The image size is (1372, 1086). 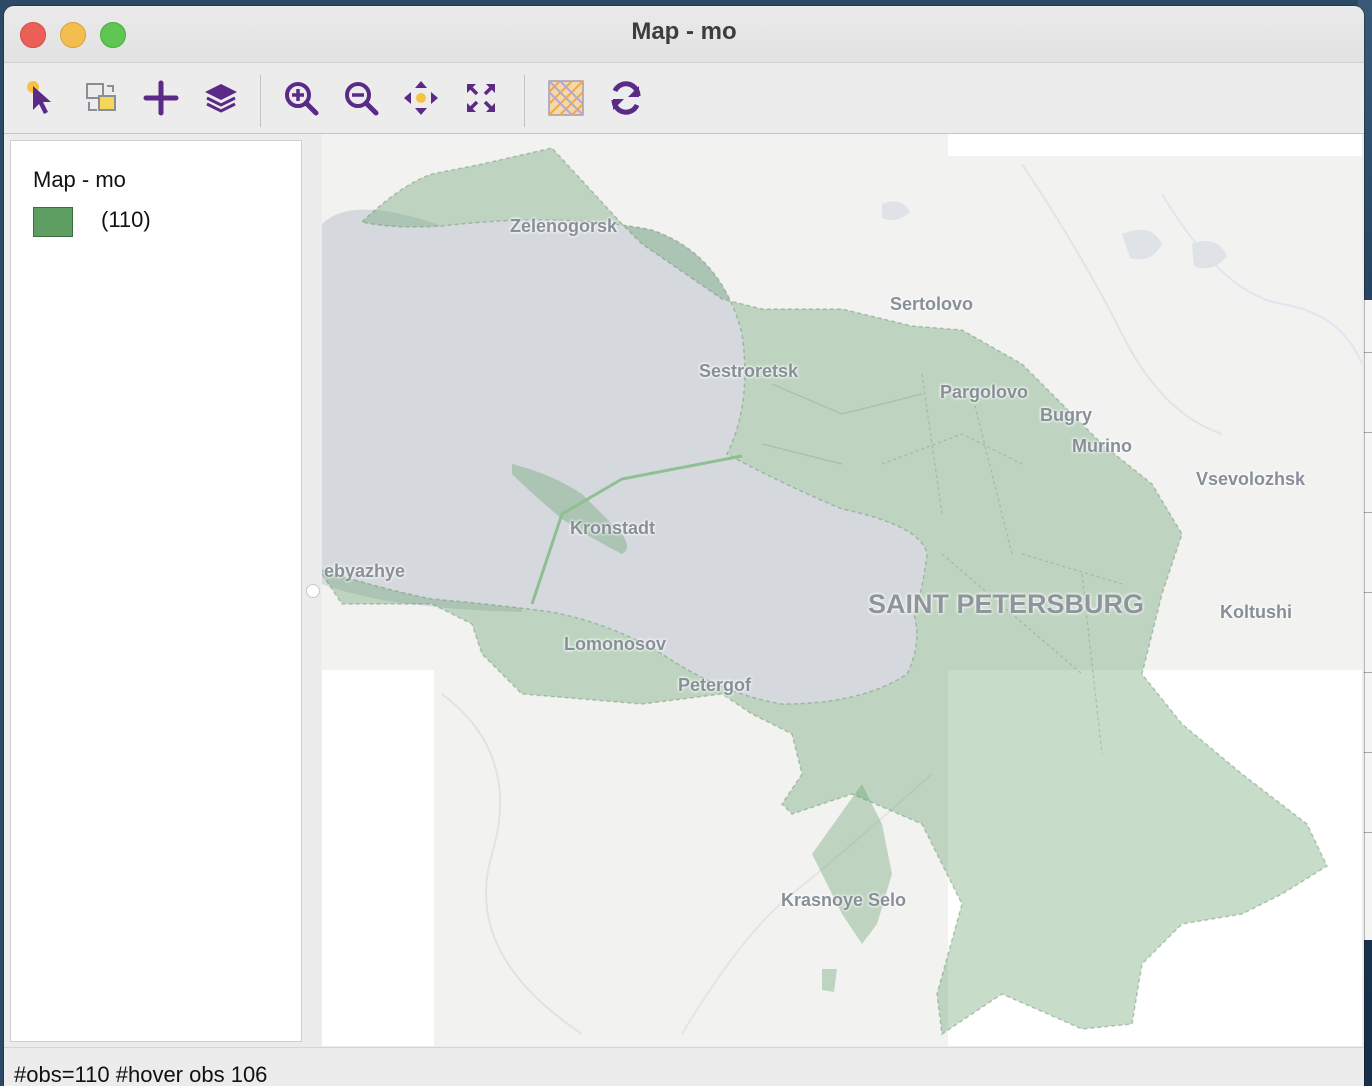 I want to click on map-label-zelenogorsk: Zelenogorsk, so click(x=564, y=226).